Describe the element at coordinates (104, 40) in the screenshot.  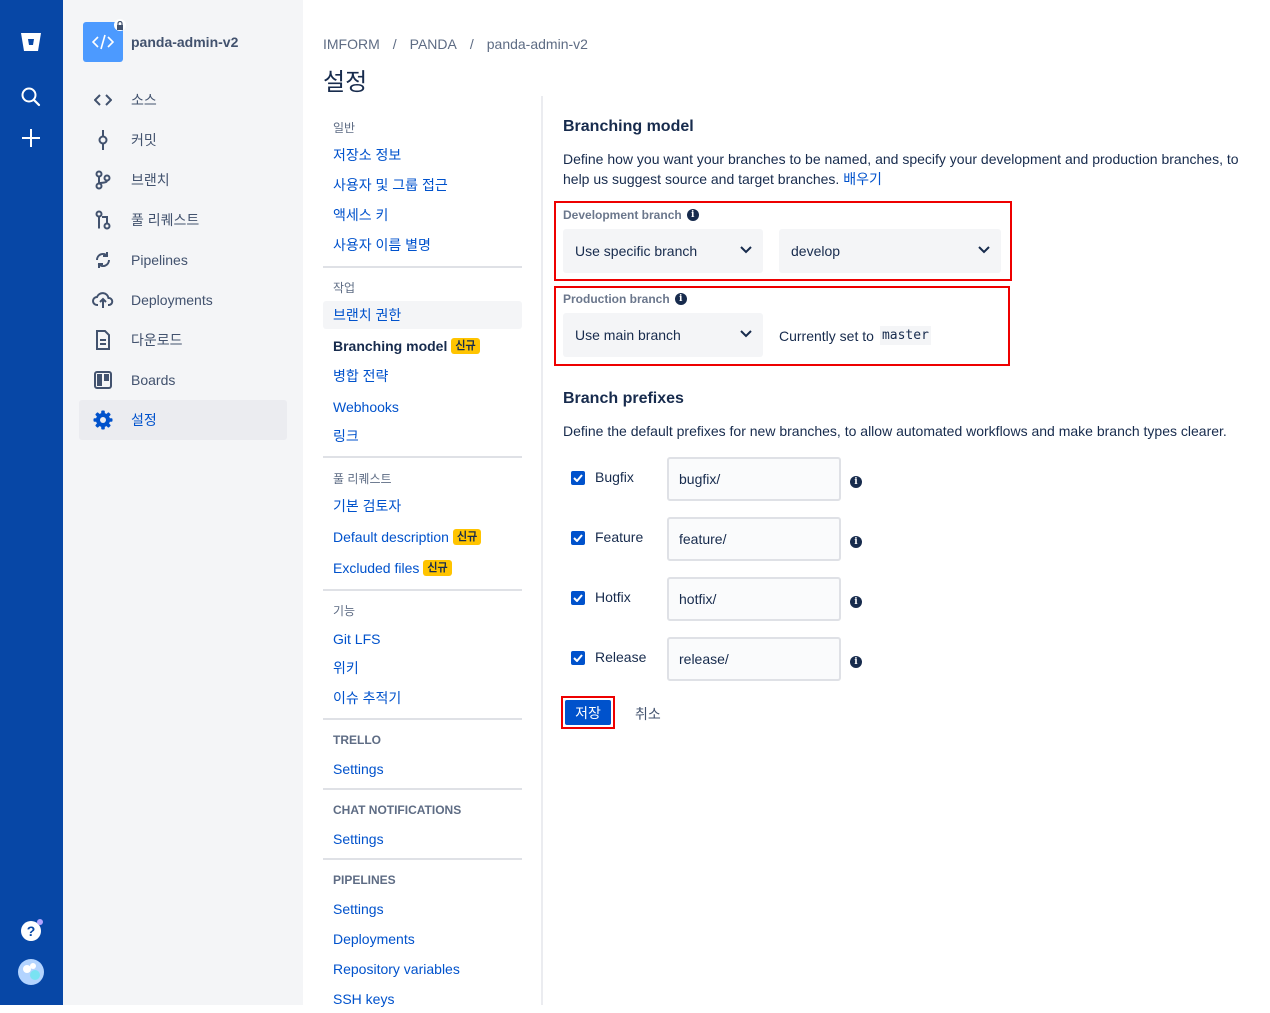
I see `repository-avatar` at that location.